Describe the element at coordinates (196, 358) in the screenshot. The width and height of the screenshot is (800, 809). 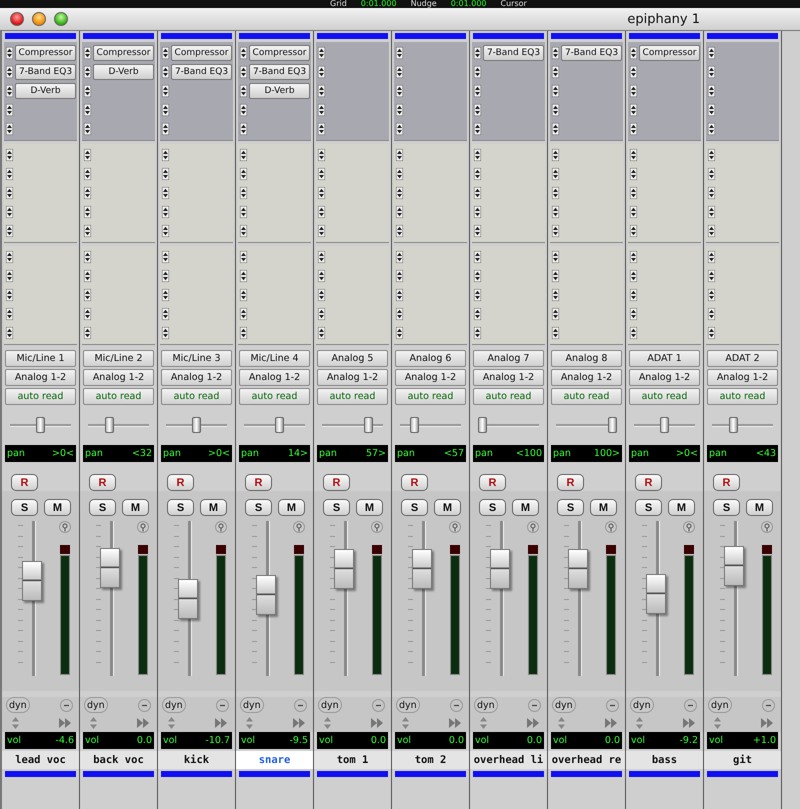
I see `input-selector: Mic/Line 3` at that location.